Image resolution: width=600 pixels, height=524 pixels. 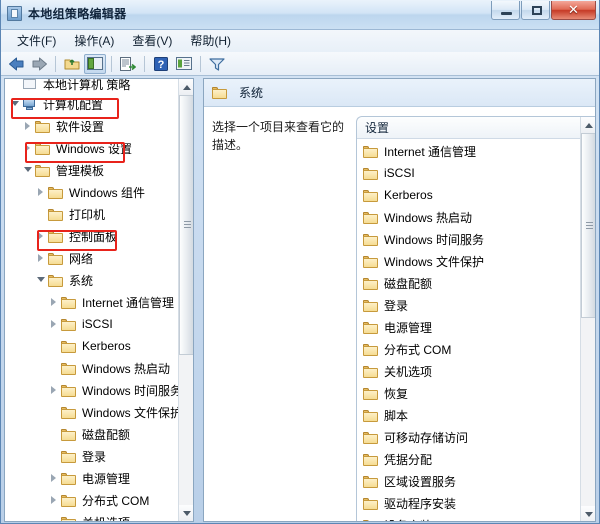 I want to click on tree-scroll-thumb, so click(x=186, y=225).